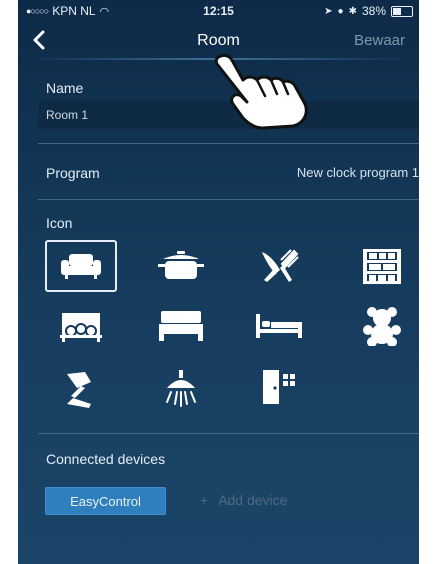 This screenshot has height=564, width=438. Describe the element at coordinates (358, 172) in the screenshot. I see `program-value: New clock program 1` at that location.